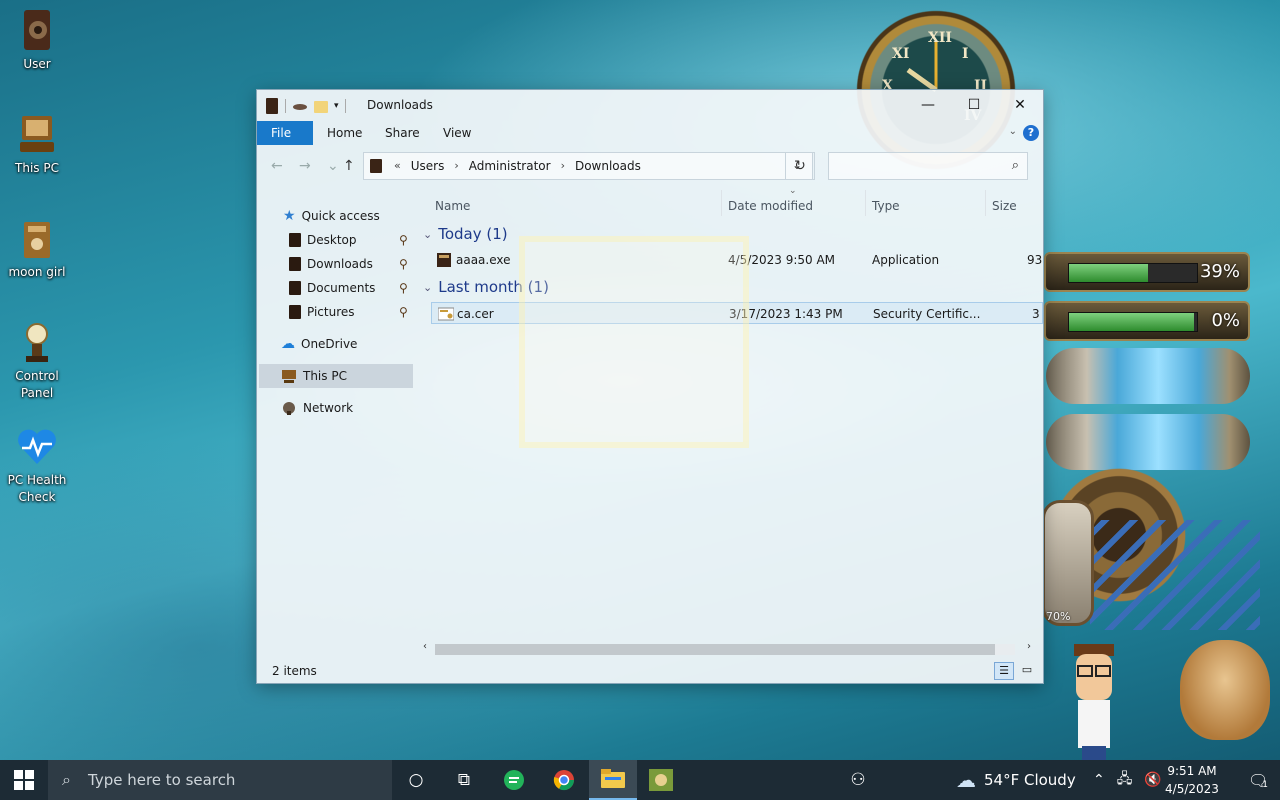 The image size is (1280, 800). What do you see at coordinates (1058, 616) in the screenshot?
I see `gauge-percent: 70%` at bounding box center [1058, 616].